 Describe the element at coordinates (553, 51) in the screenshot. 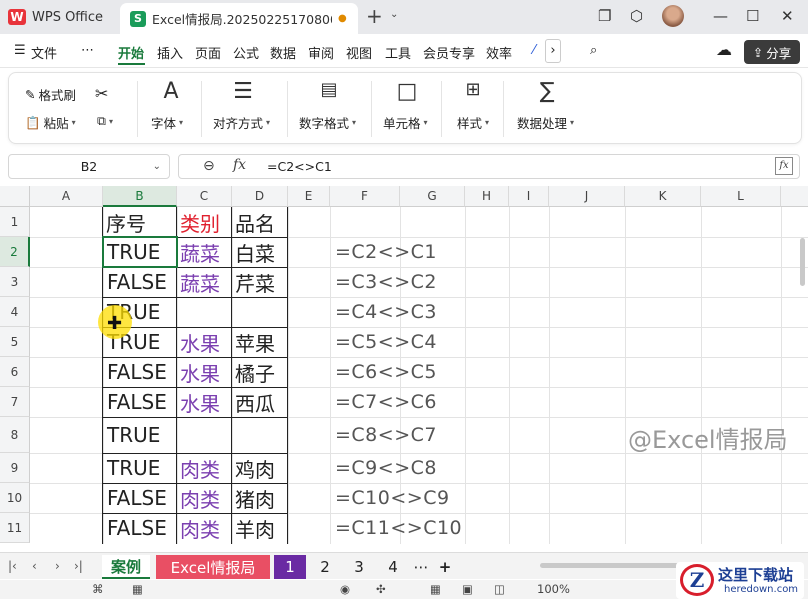

I see `menu-scroll-right-icon: ›` at that location.